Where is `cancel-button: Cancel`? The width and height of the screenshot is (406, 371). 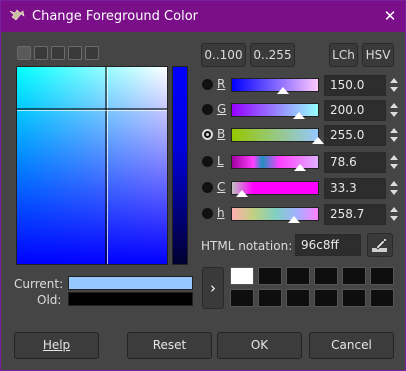 cancel-button: Cancel is located at coordinates (351, 345).